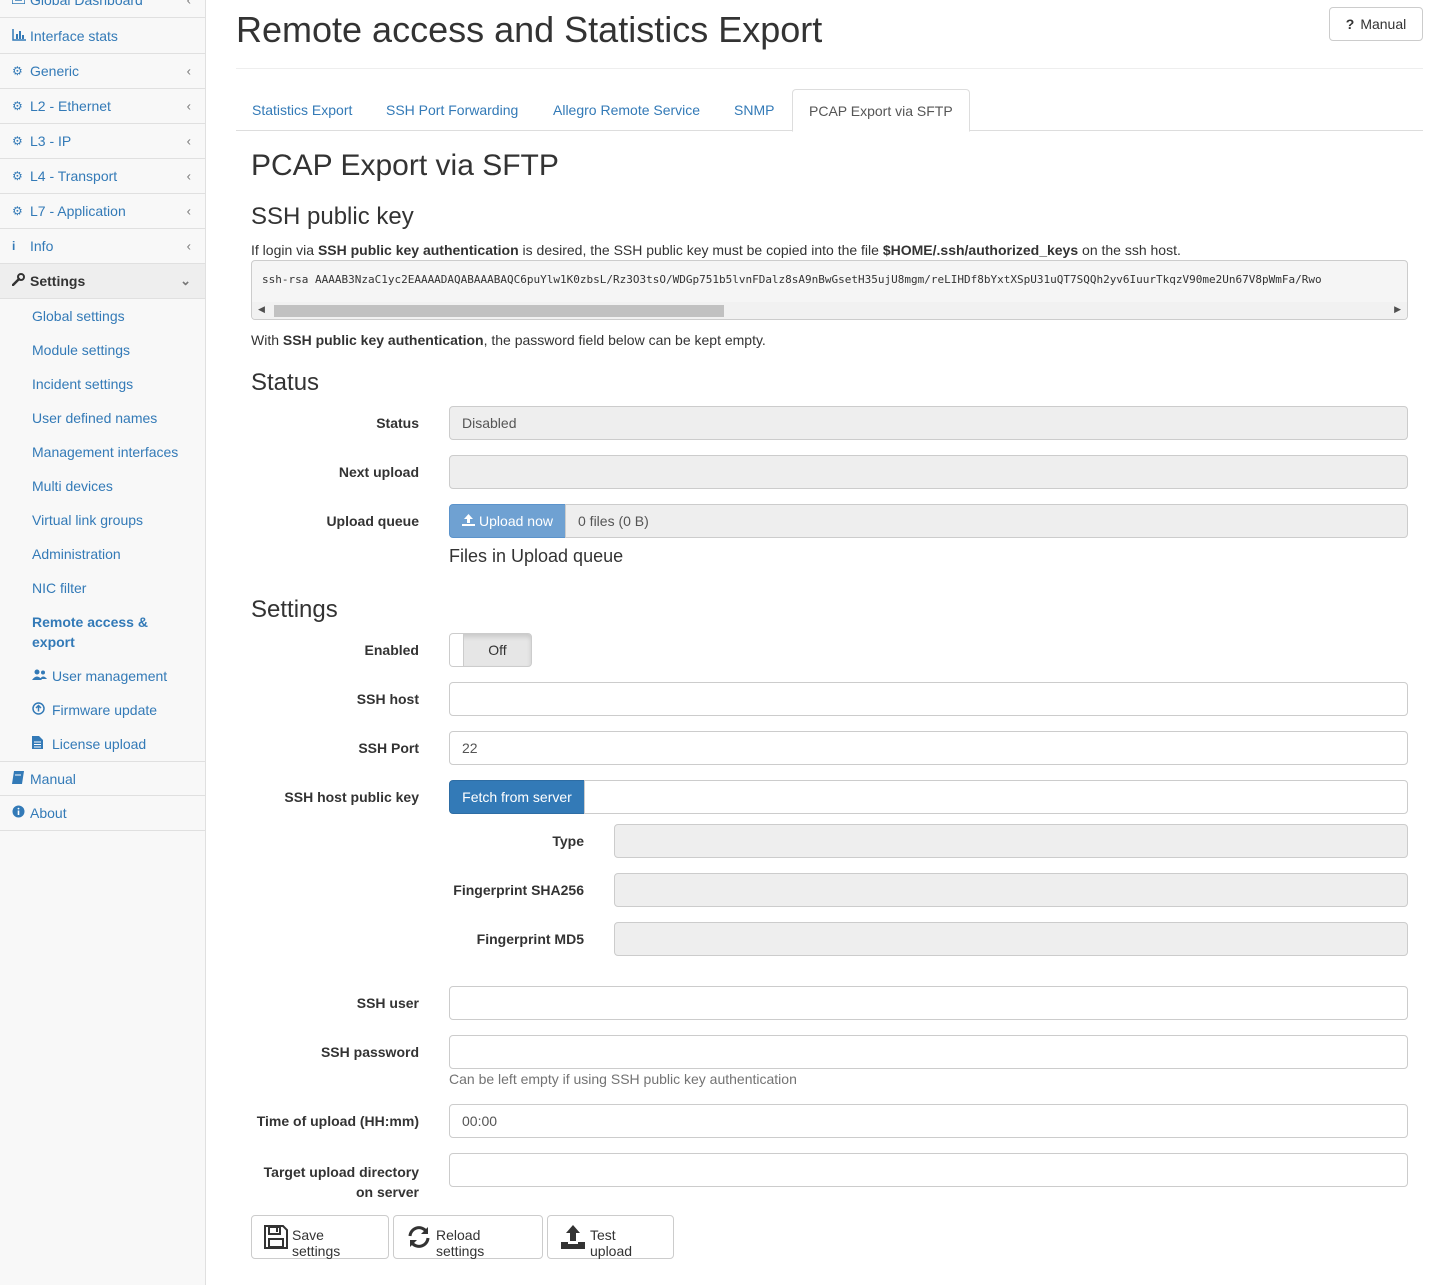 The width and height of the screenshot is (1453, 1285). Describe the element at coordinates (452, 110) in the screenshot. I see `tab-ssh-port-forwarding: SSH Port Forwarding` at that location.